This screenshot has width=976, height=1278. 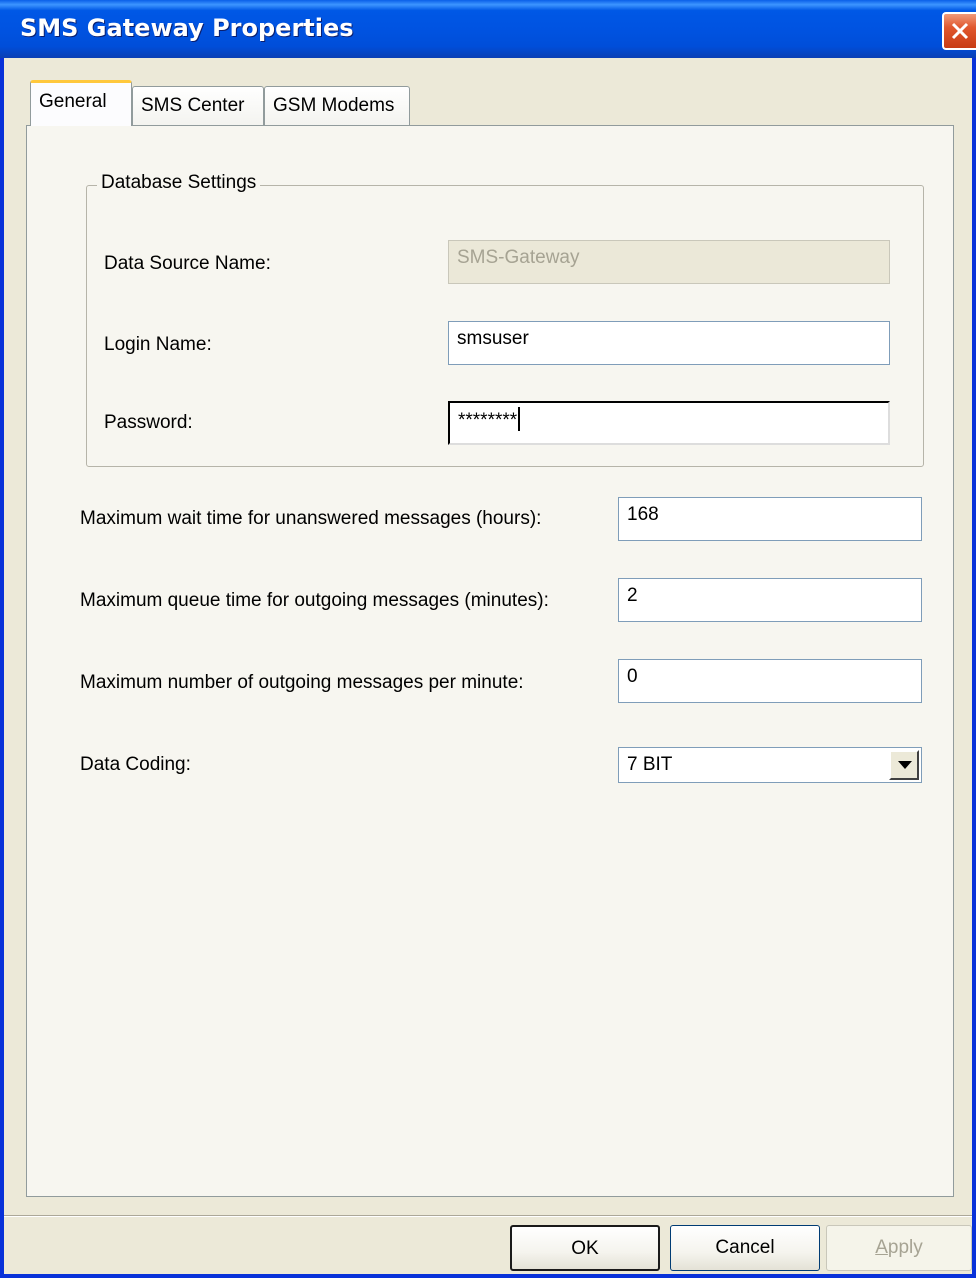 What do you see at coordinates (187, 263) in the screenshot?
I see `dsn-label: Data Source Name:` at bounding box center [187, 263].